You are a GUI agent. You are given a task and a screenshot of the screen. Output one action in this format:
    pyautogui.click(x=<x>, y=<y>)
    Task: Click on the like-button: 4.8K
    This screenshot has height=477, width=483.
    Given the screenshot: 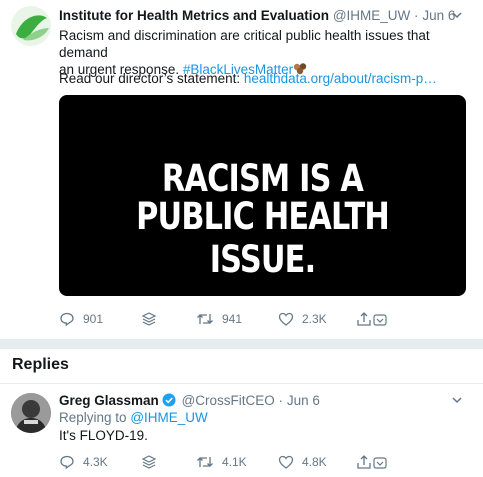 What is the action you would take?
    pyautogui.click(x=302, y=462)
    